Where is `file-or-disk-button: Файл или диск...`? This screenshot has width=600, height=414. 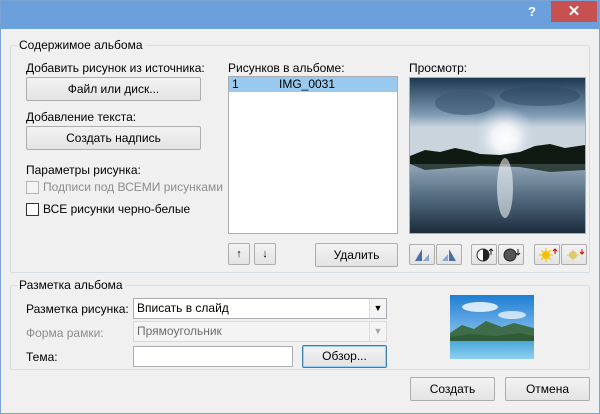 file-or-disk-button: Файл или диск... is located at coordinates (113, 89).